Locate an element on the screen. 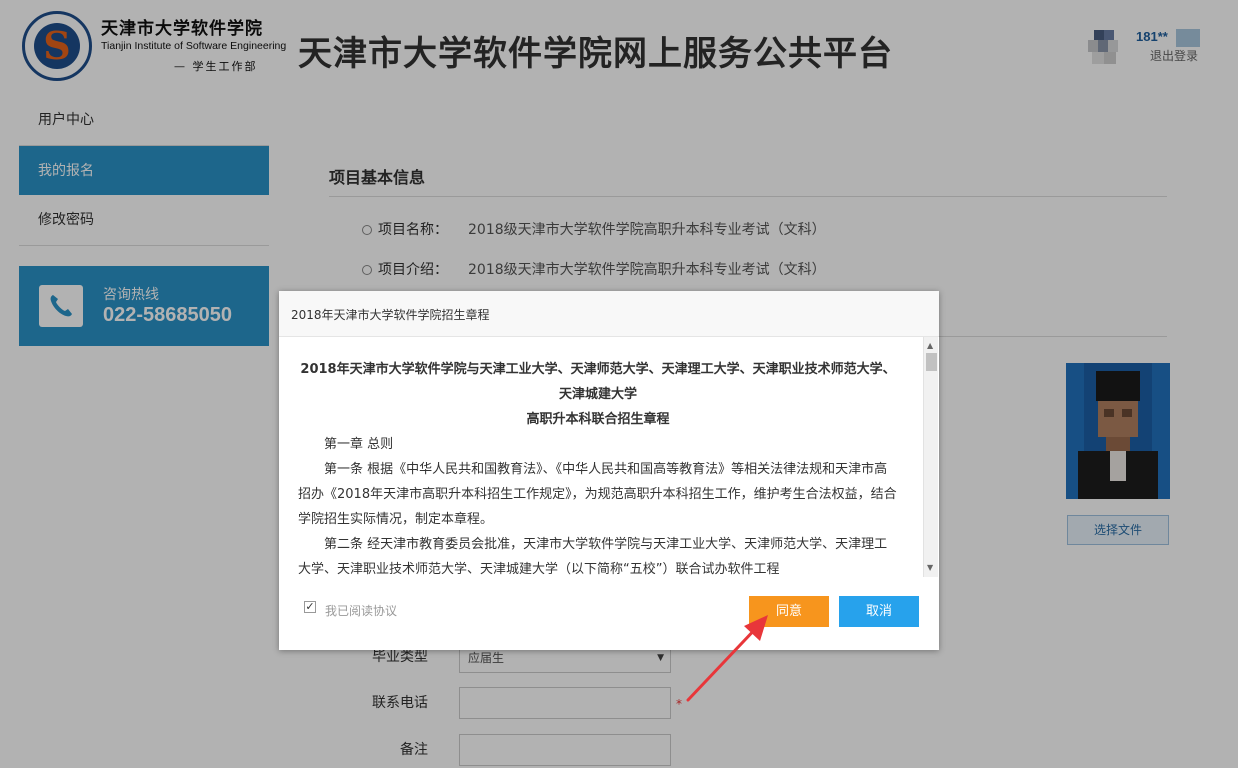 This screenshot has width=1238, height=768. dialog-scrollbar: ▲ ▼ is located at coordinates (930, 457).